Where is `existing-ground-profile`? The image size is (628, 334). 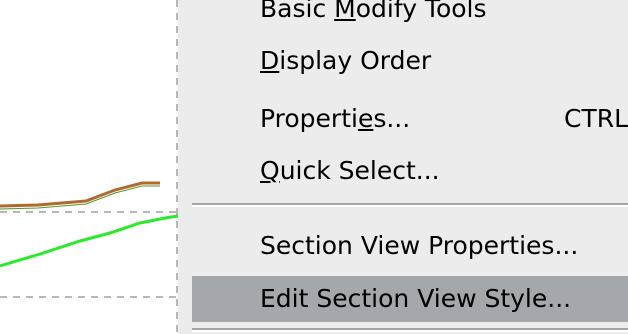 existing-ground-profile is located at coordinates (80, 194).